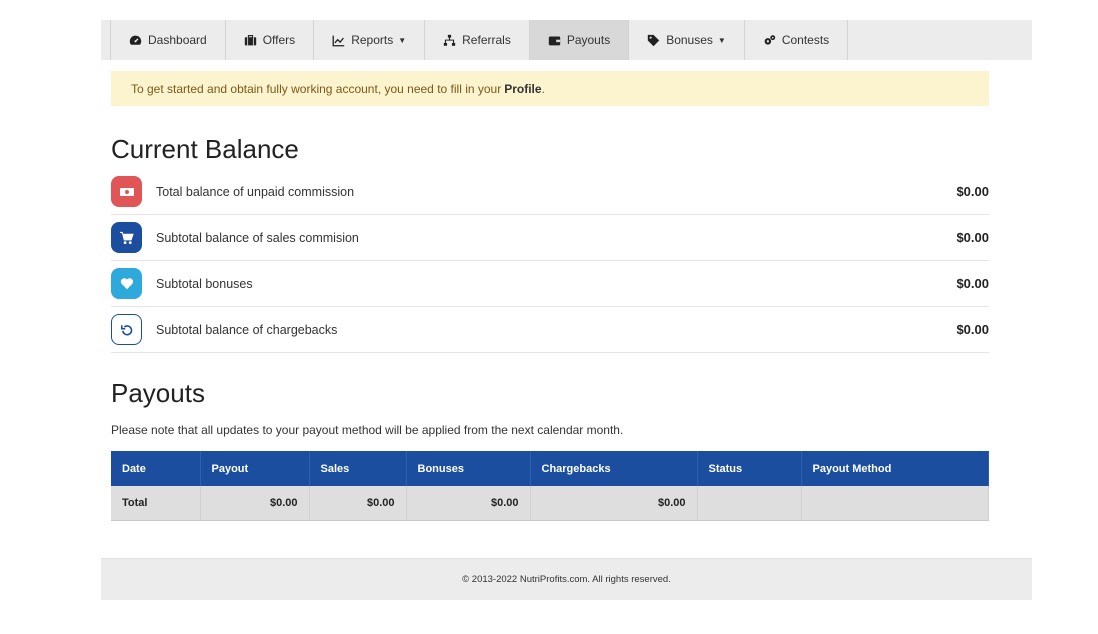  Describe the element at coordinates (588, 40) in the screenshot. I see `nav-label: Payouts` at that location.